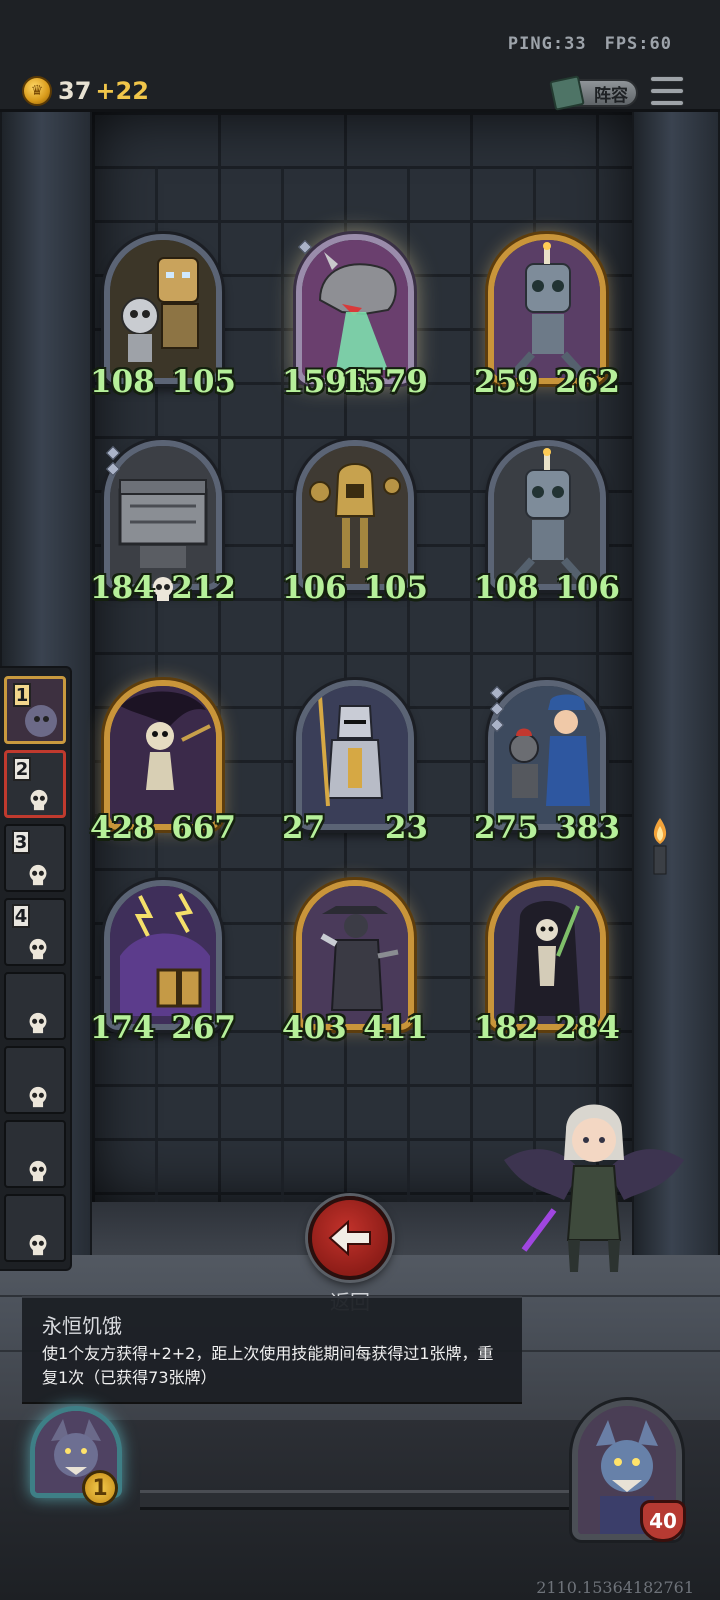  What do you see at coordinates (122, 828) in the screenshot?
I see `attack-value: 428` at bounding box center [122, 828].